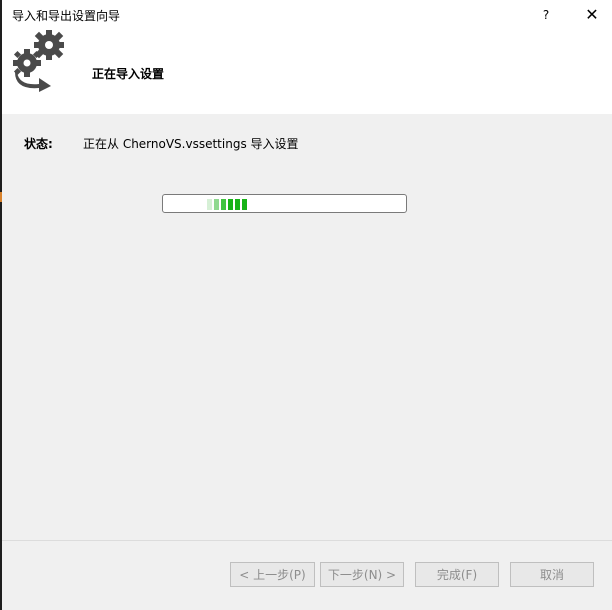 Image resolution: width=612 pixels, height=610 pixels. What do you see at coordinates (1, 197) in the screenshot?
I see `window-left-edge-accent` at bounding box center [1, 197].